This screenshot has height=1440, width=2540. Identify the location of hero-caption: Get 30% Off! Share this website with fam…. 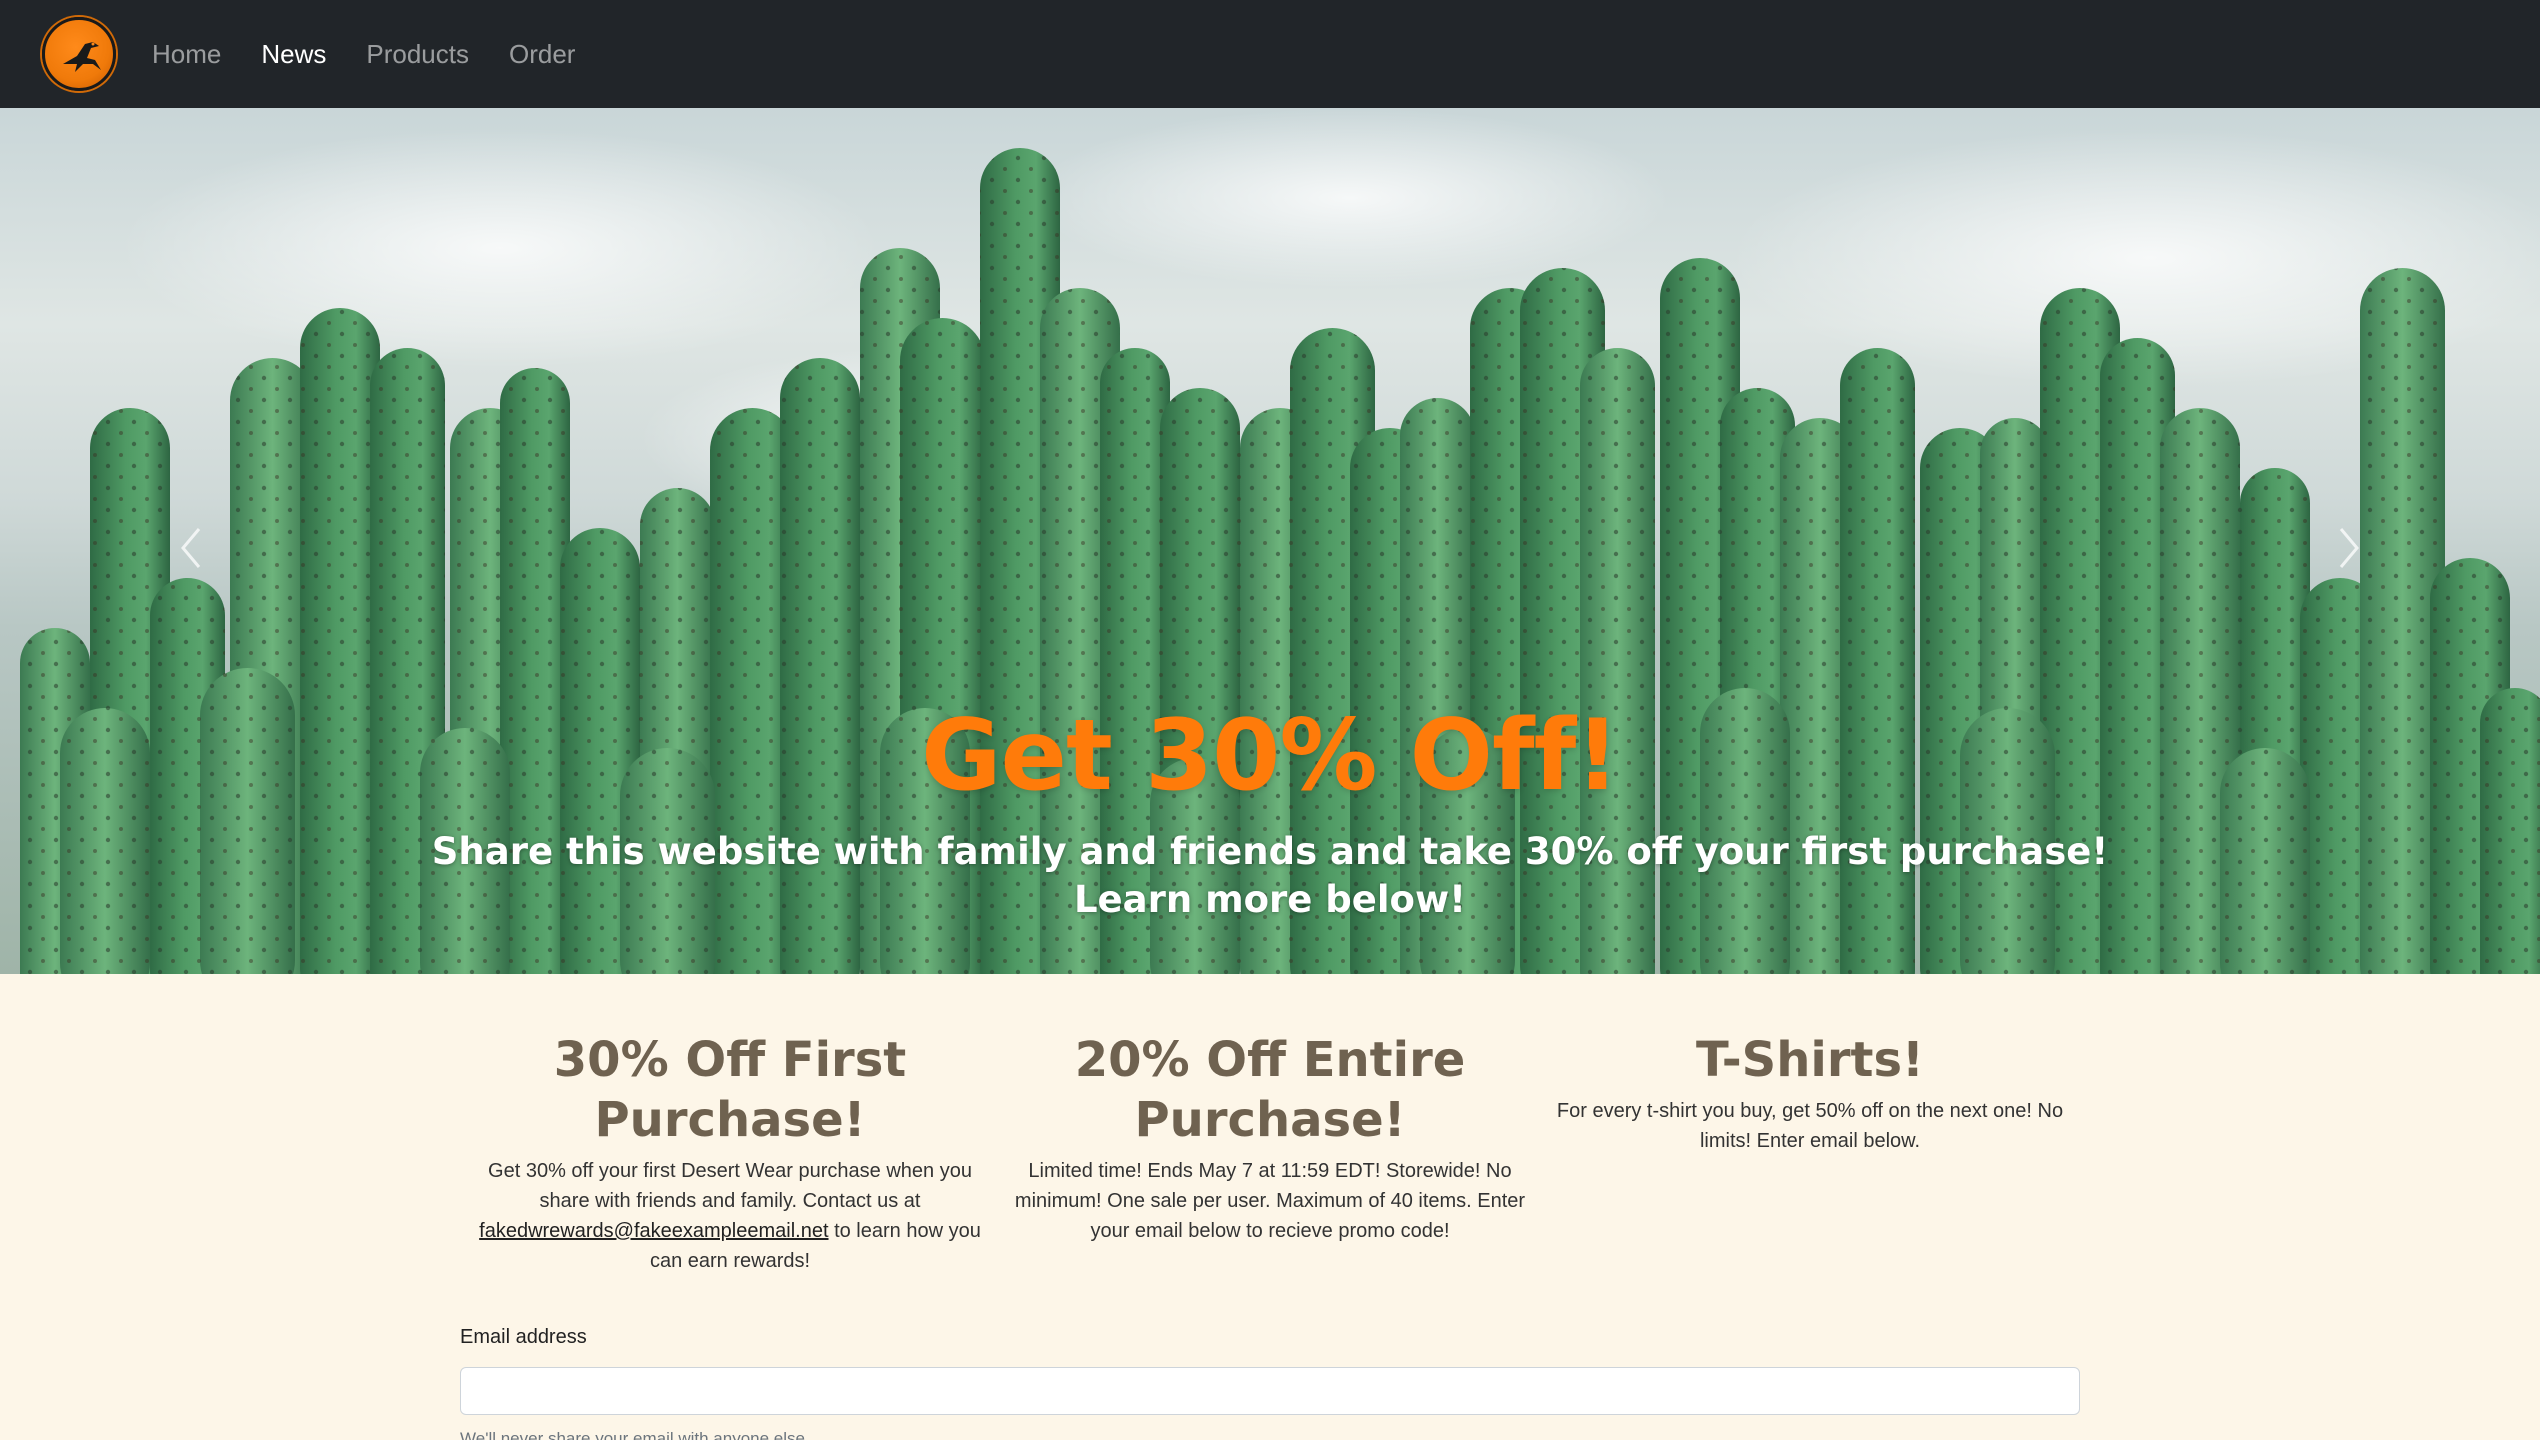
(1270, 811).